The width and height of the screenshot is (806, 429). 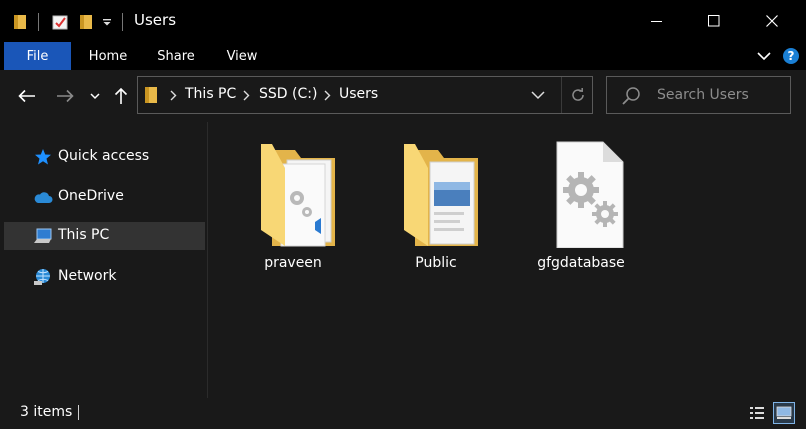 What do you see at coordinates (78, 412) in the screenshot?
I see `status-separator` at bounding box center [78, 412].